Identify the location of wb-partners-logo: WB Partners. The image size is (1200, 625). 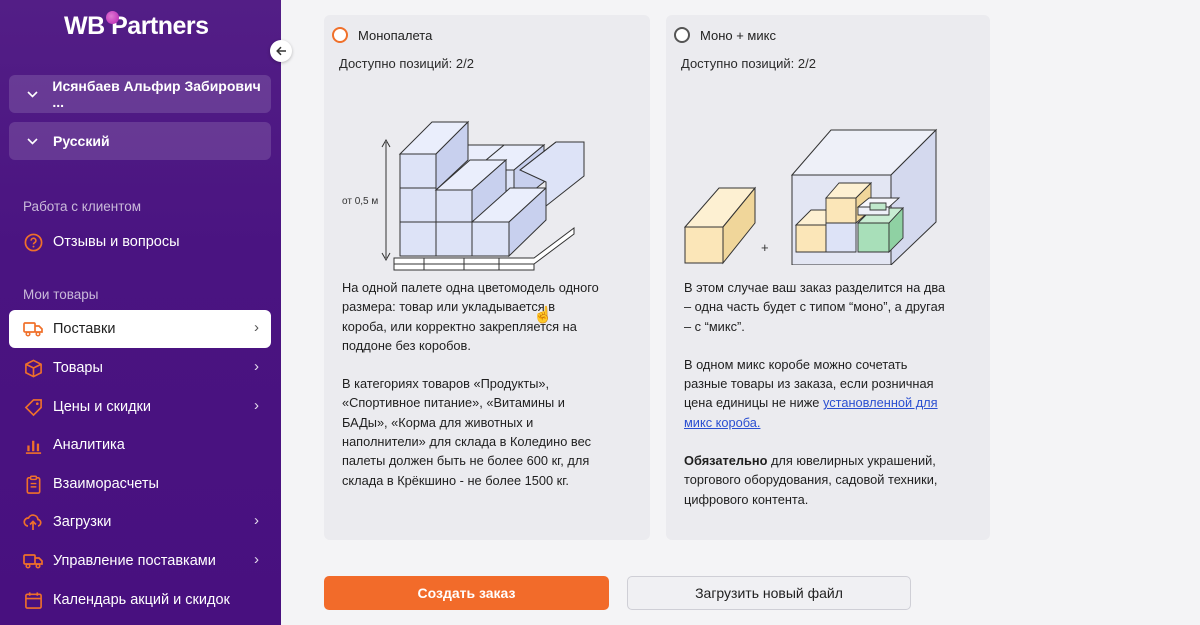
(136, 26).